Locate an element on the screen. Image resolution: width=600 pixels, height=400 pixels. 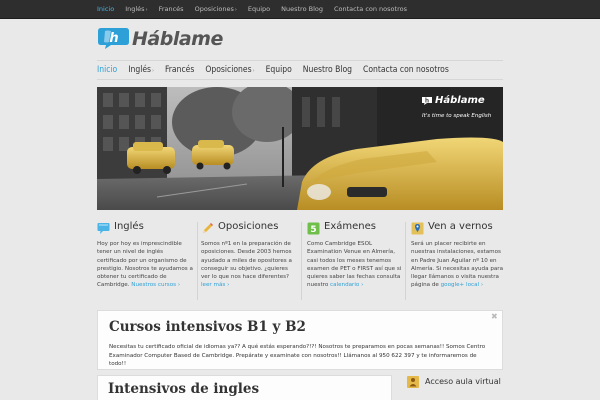
logo-text: Háblame is located at coordinates (177, 39).